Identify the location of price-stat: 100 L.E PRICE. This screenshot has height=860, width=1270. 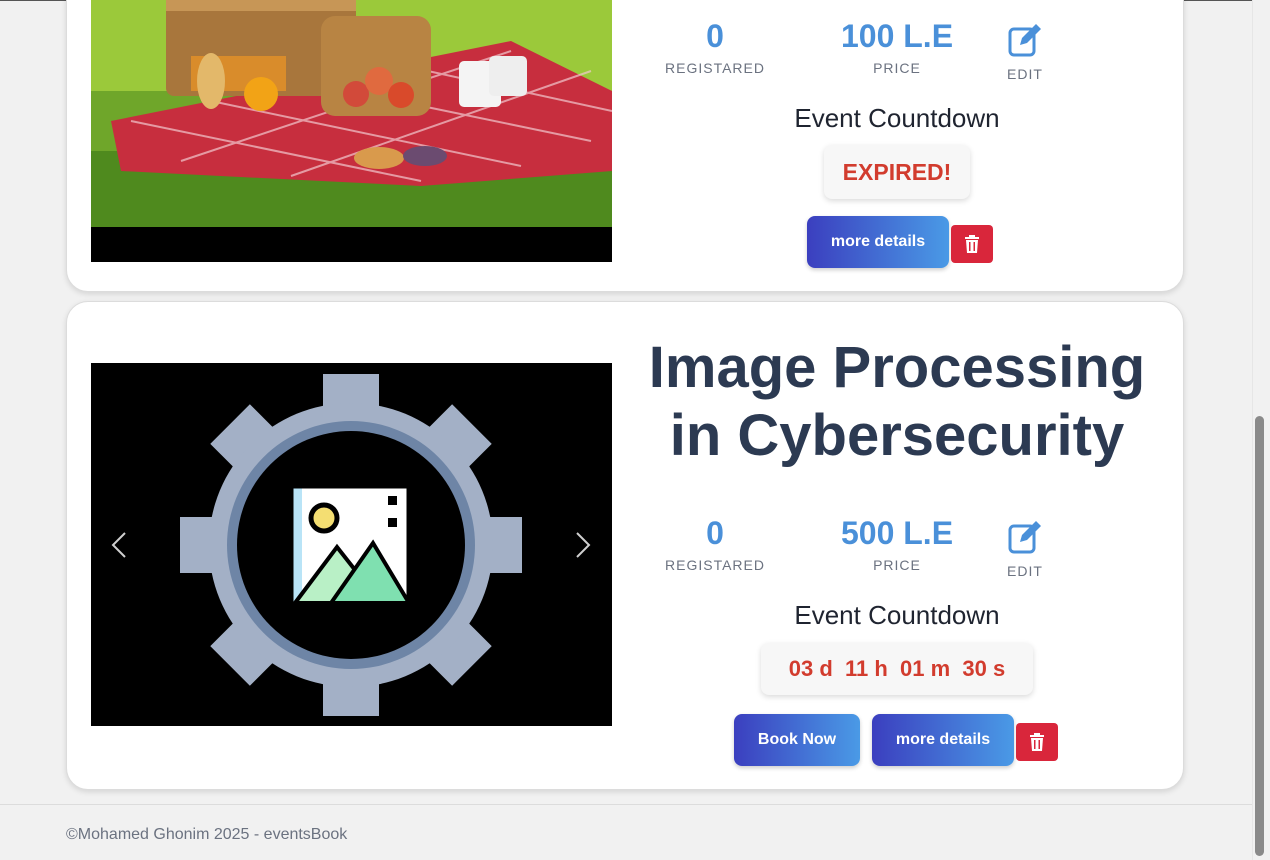
(897, 47).